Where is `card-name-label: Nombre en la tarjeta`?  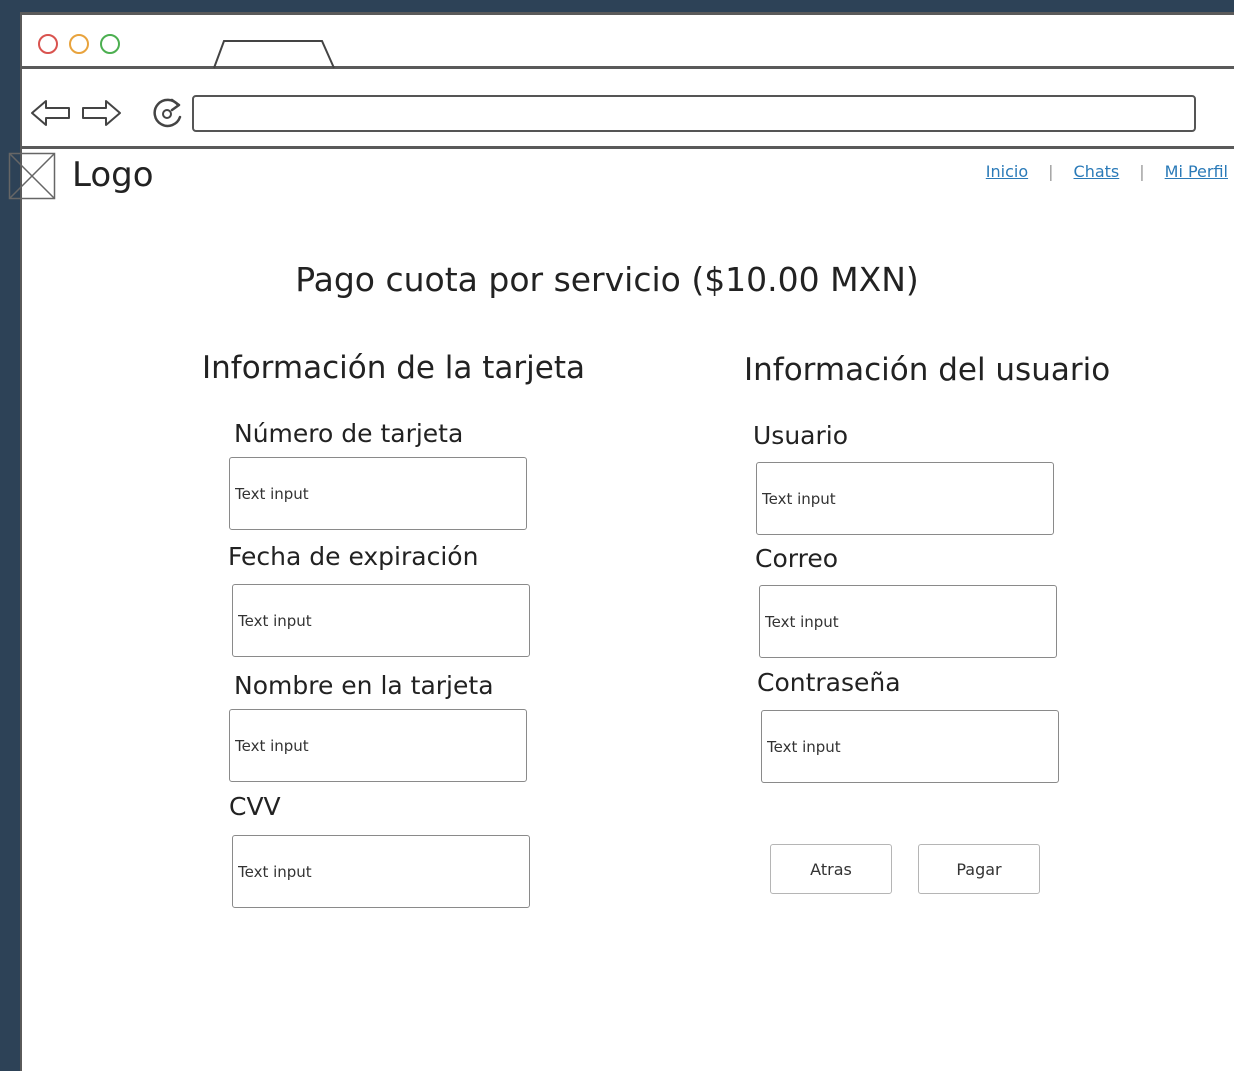 card-name-label: Nombre en la tarjeta is located at coordinates (364, 685).